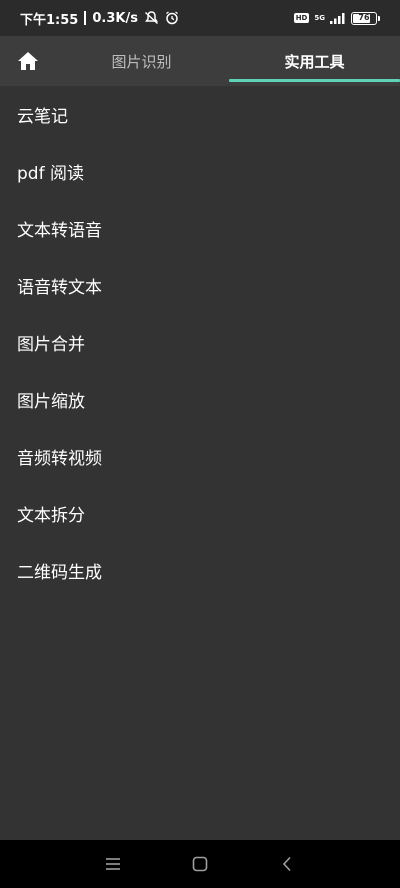 This screenshot has height=888, width=400. I want to click on list-item-pdf-reader: pdf 阅读, so click(200, 171).